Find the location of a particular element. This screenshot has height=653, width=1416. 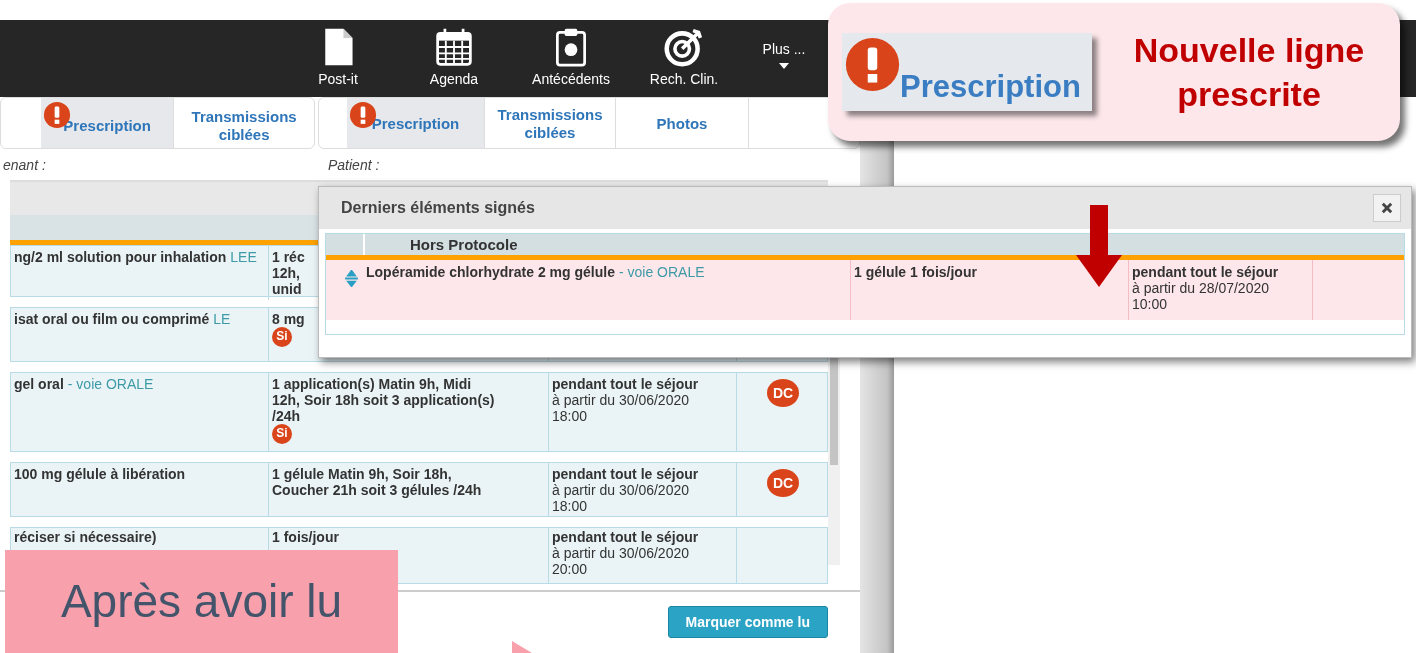

target-icon is located at coordinates (684, 47).